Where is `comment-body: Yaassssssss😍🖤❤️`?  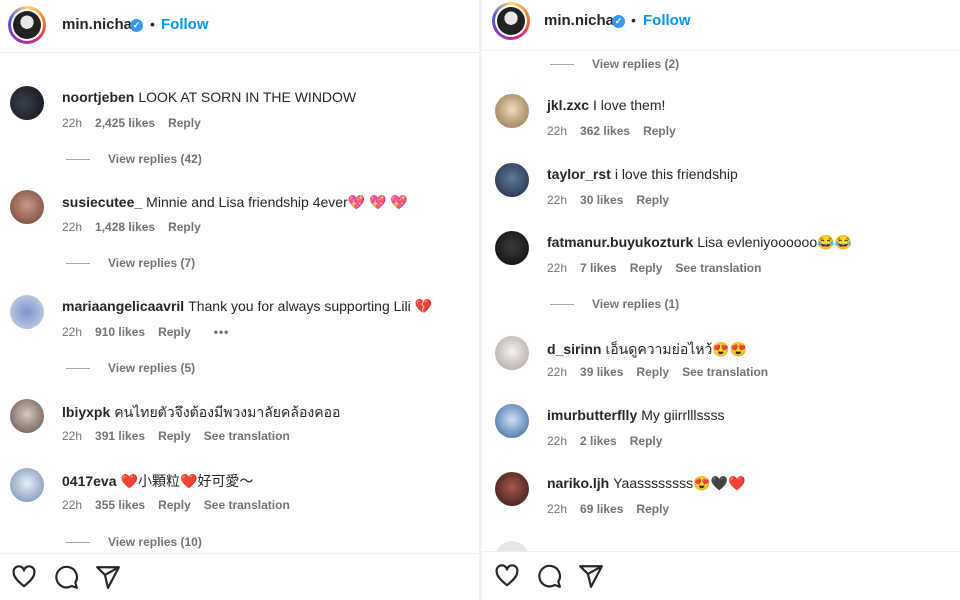 comment-body: Yaassssssss😍🖤❤️ is located at coordinates (679, 483).